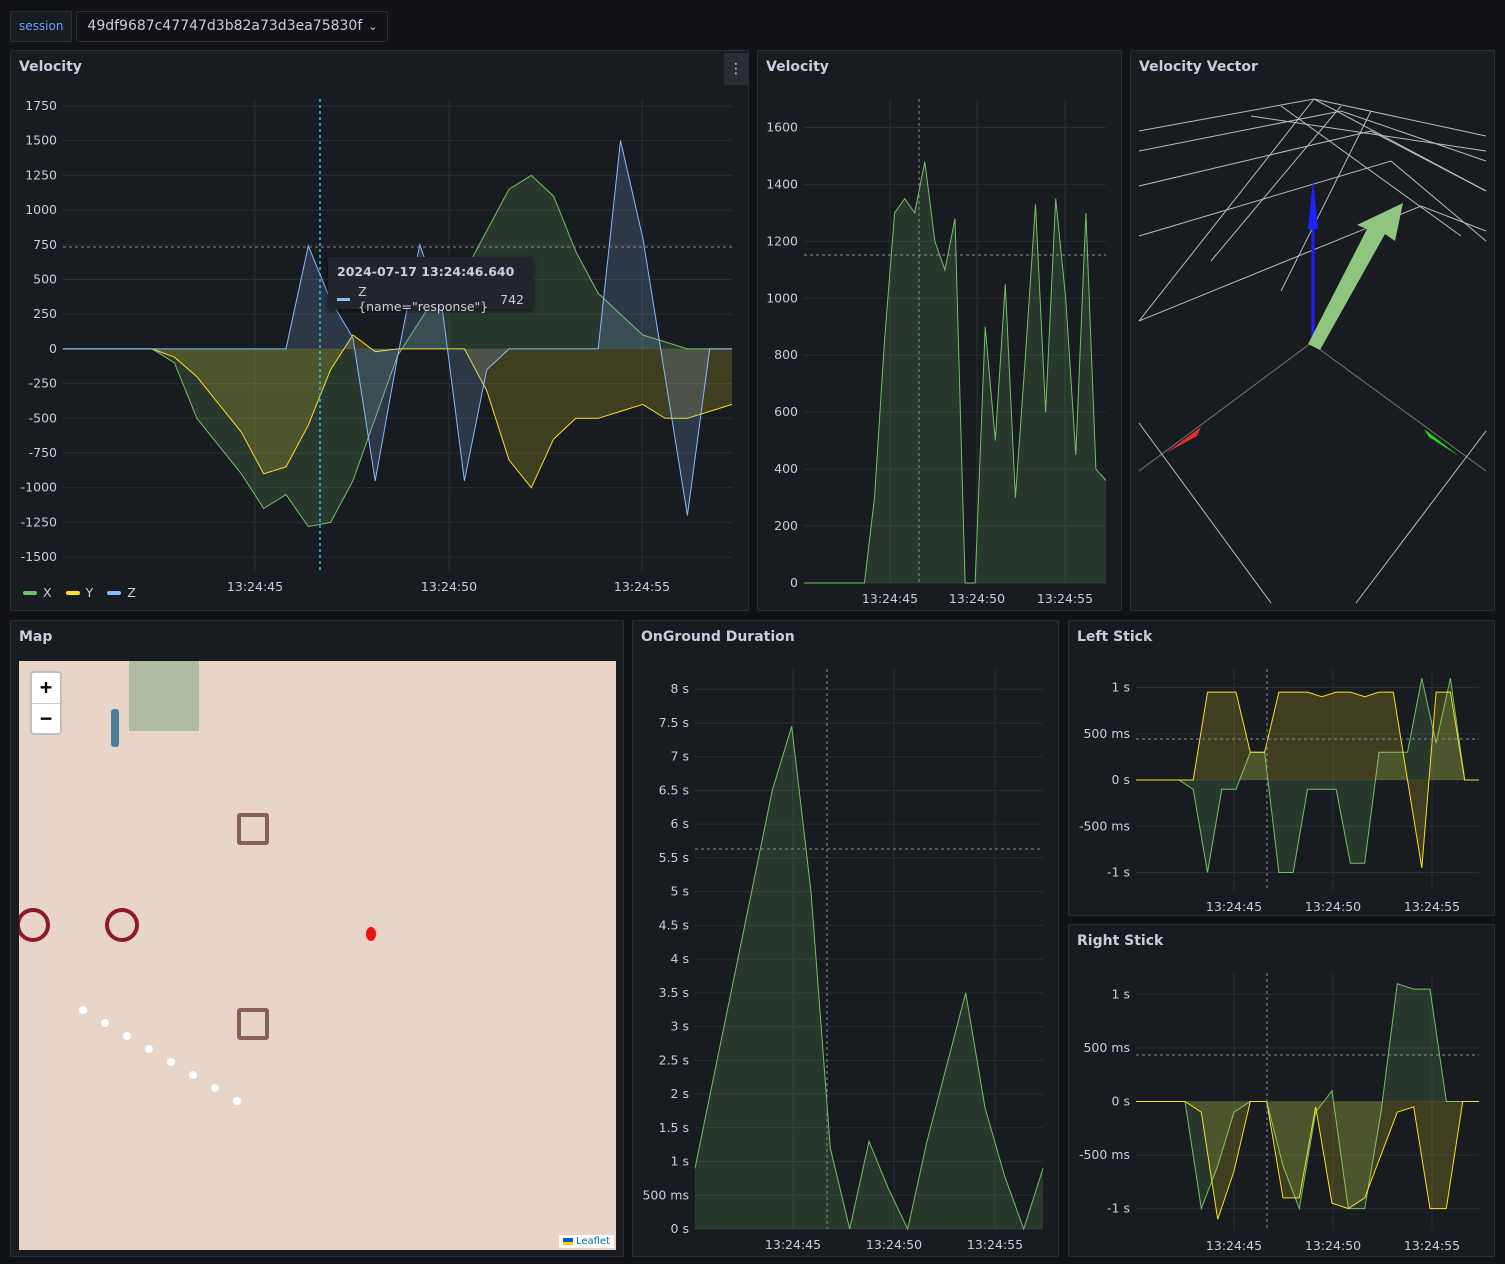 This screenshot has height=1264, width=1505. I want to click on velocity-vector-panel: Velocity Vector, so click(1312, 330).